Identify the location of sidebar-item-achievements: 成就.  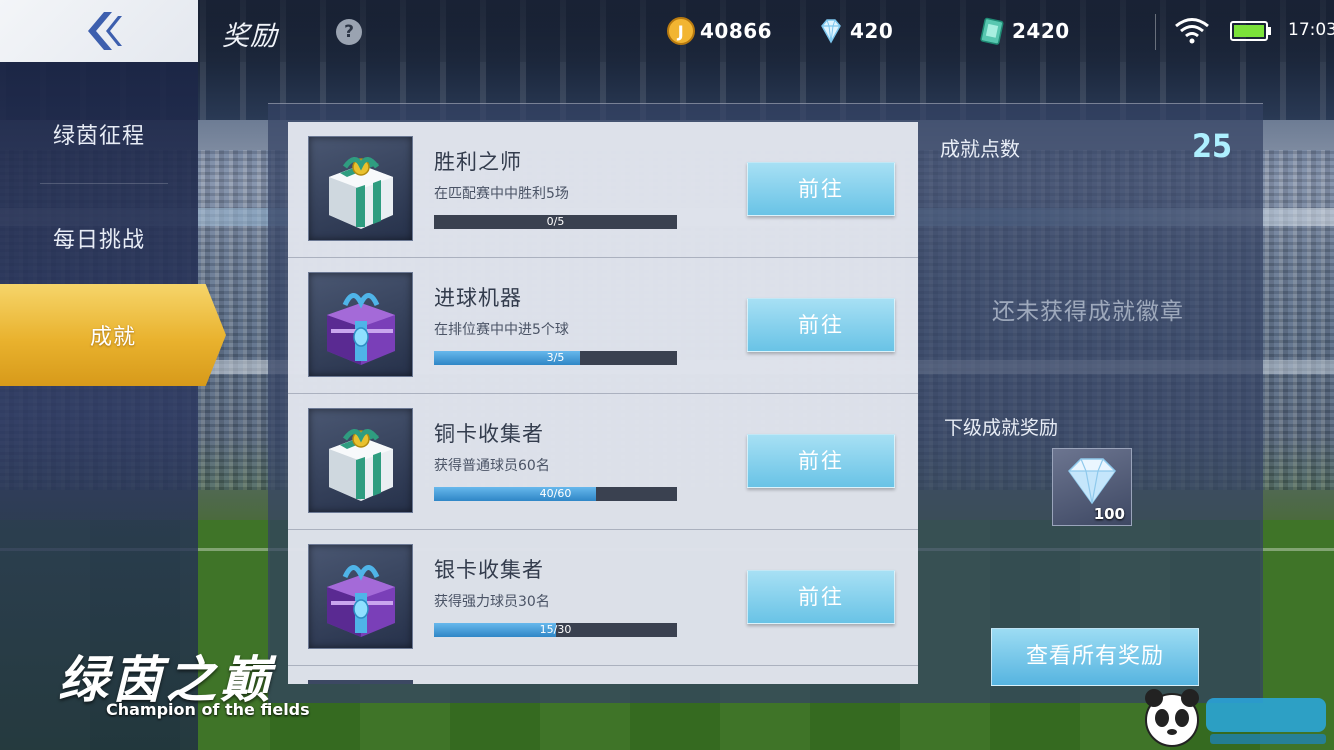
(113, 335).